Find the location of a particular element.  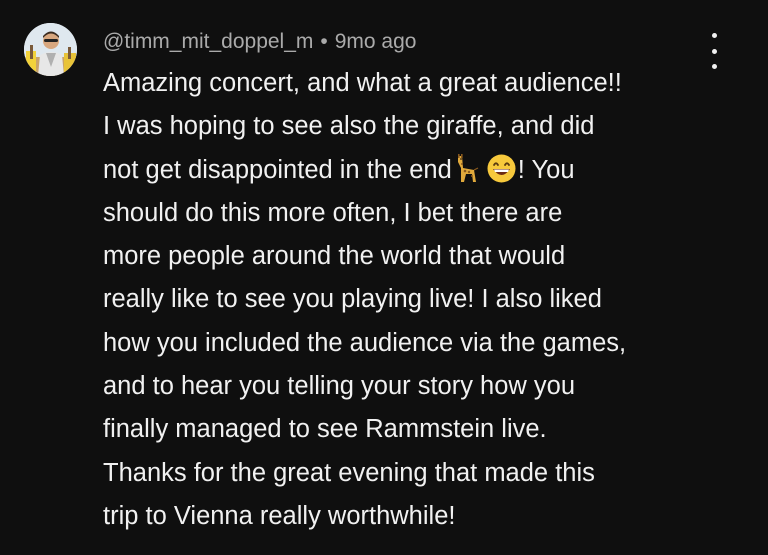

comment-line: more people around the world that would is located at coordinates (334, 256).